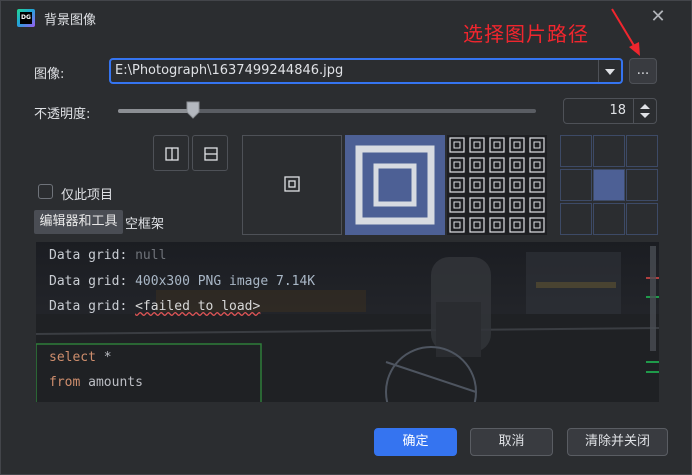  What do you see at coordinates (62, 114) in the screenshot?
I see `opacity-label: 不透明度:` at bounding box center [62, 114].